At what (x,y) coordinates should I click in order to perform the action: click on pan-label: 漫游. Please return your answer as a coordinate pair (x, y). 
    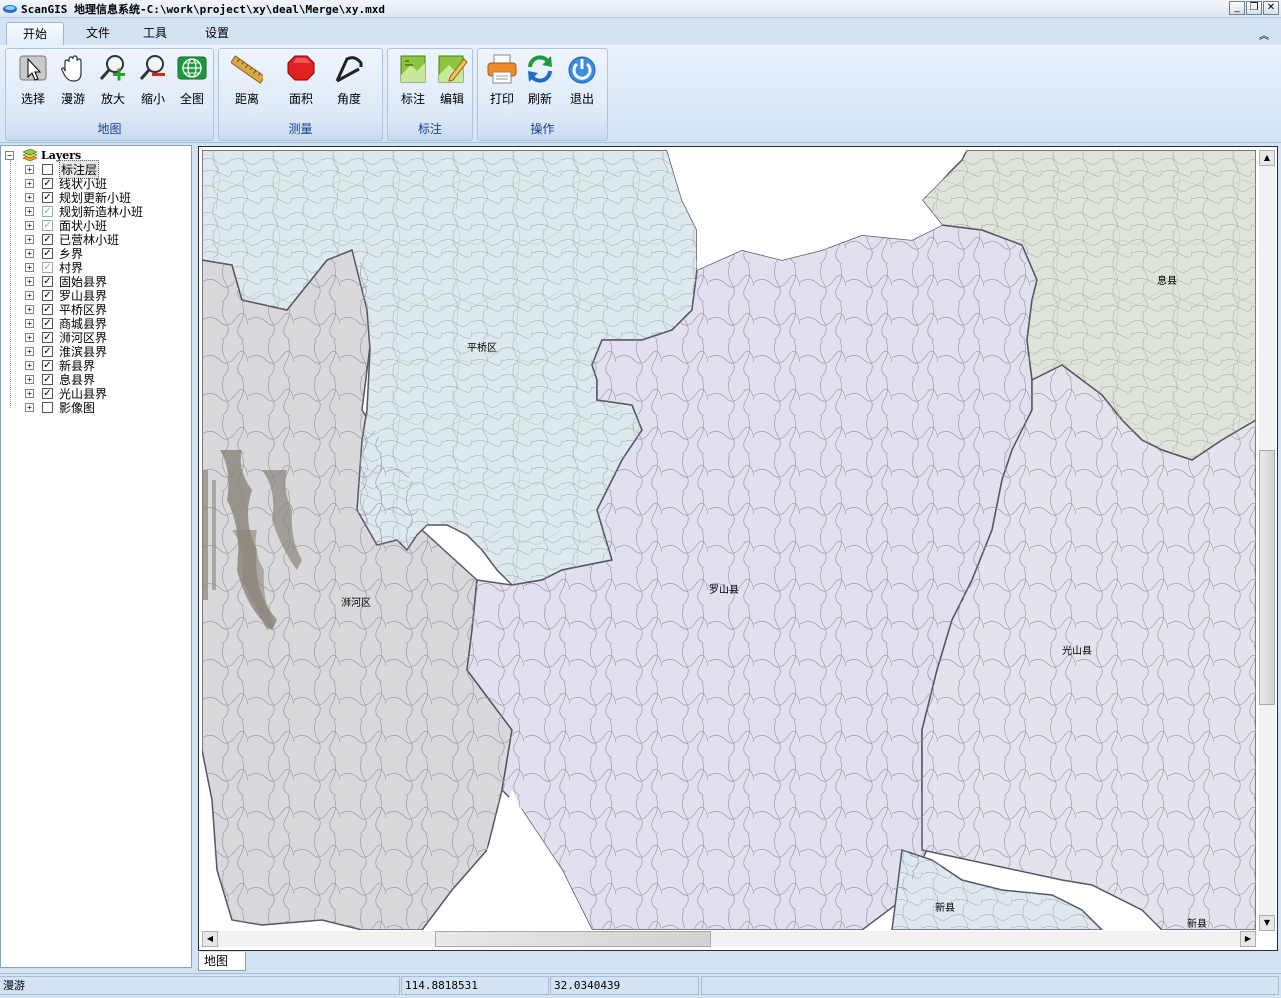
    Looking at the image, I should click on (72, 99).